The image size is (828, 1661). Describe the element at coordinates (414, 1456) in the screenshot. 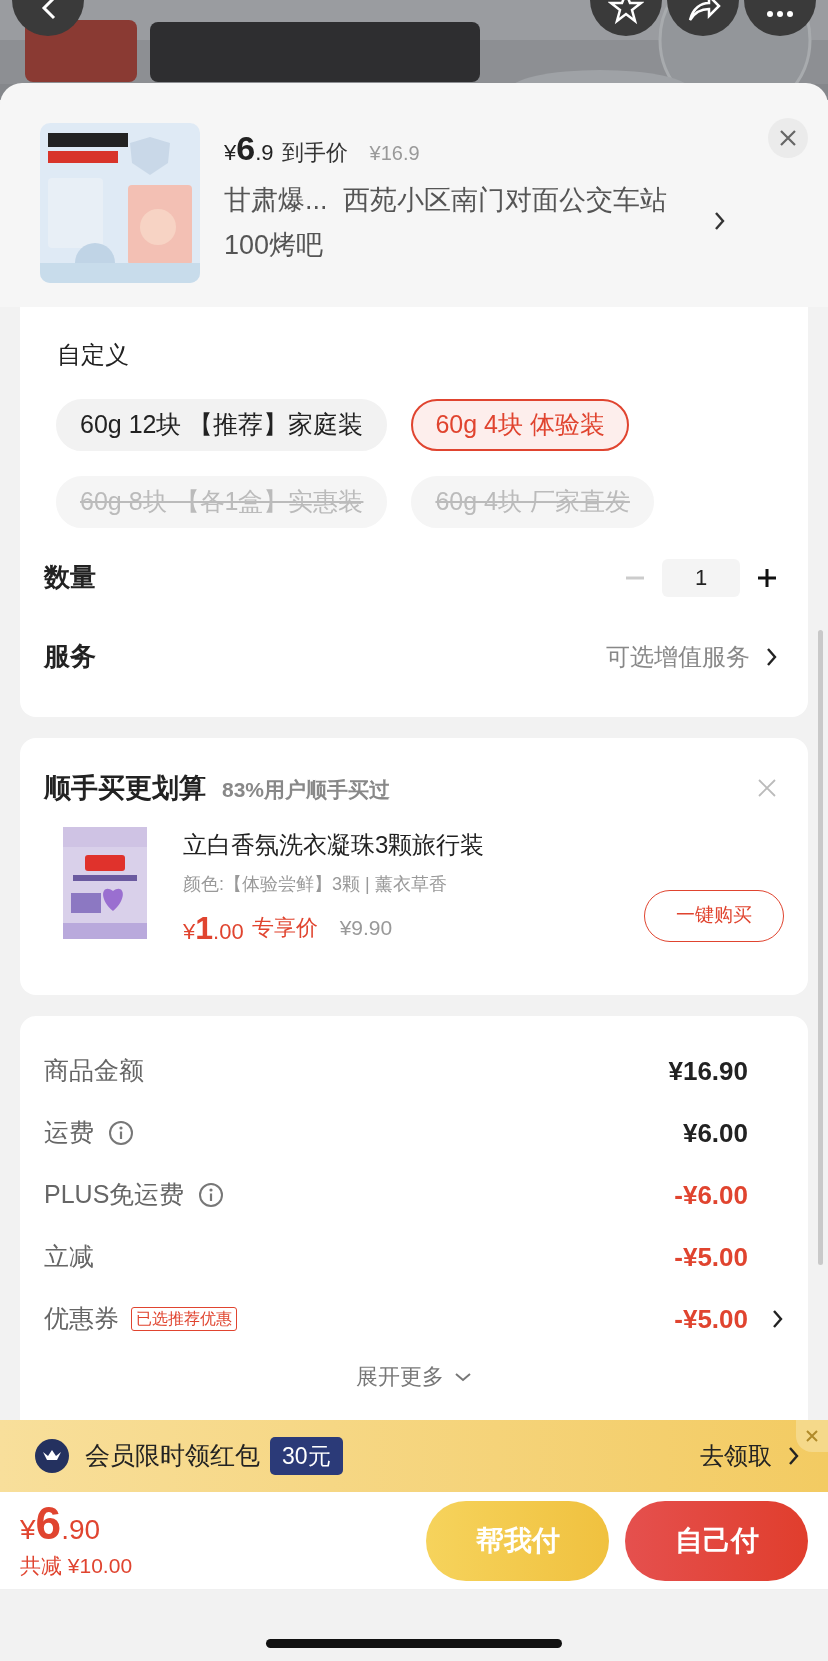

I see `promo-banner: 会员限时领红包 30元 去领取` at that location.